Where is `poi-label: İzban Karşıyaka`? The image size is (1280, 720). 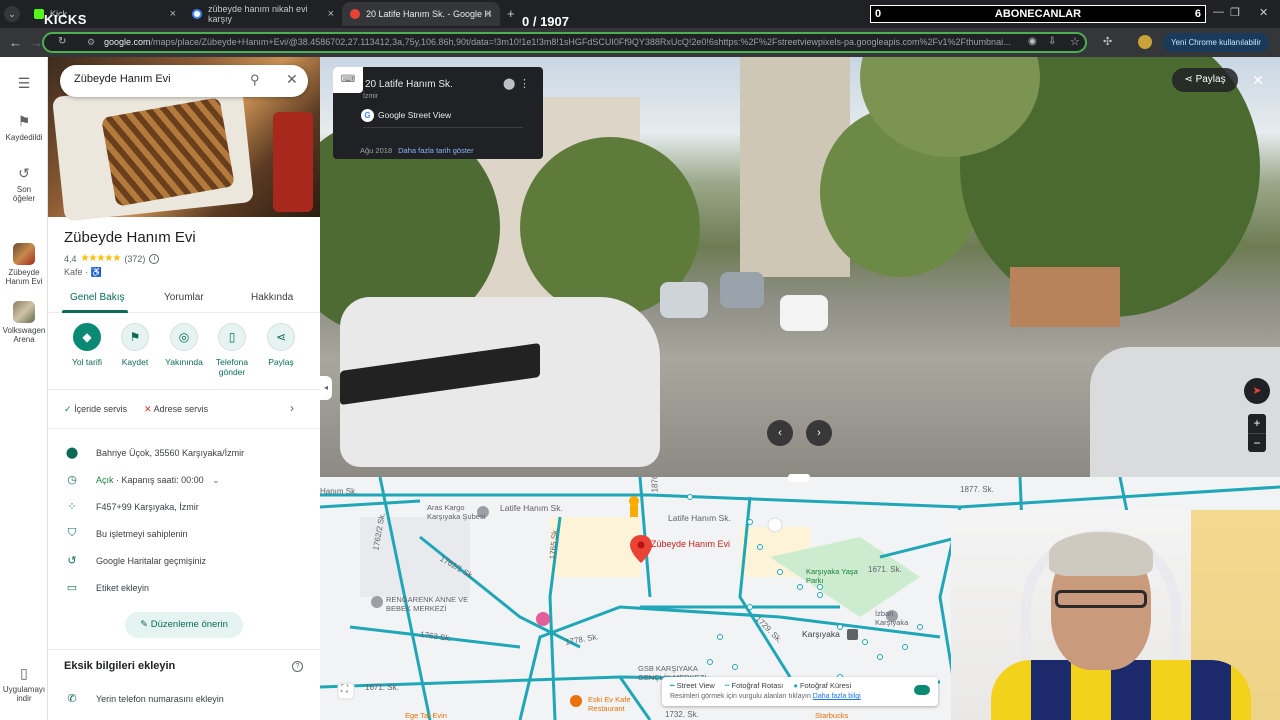
poi-label: İzban Karşıyaka is located at coordinates (897, 618).